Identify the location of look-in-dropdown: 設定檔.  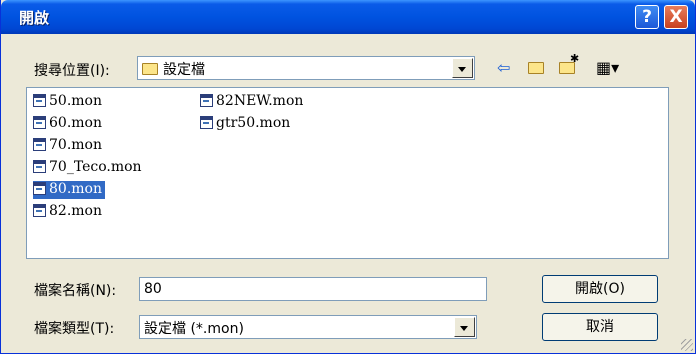
(306, 68).